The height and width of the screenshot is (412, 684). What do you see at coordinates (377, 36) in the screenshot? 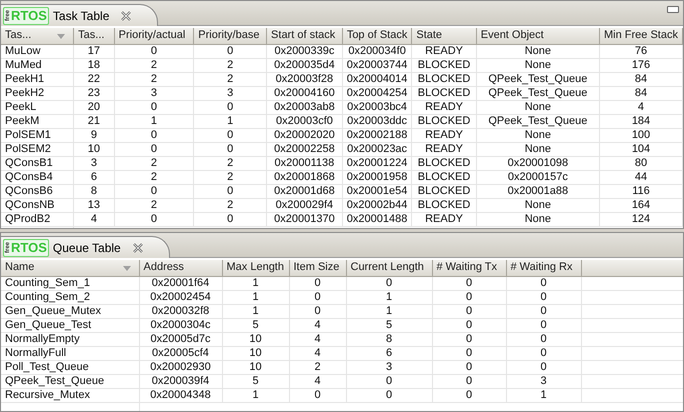
I see `column-header: Top of Stack` at bounding box center [377, 36].